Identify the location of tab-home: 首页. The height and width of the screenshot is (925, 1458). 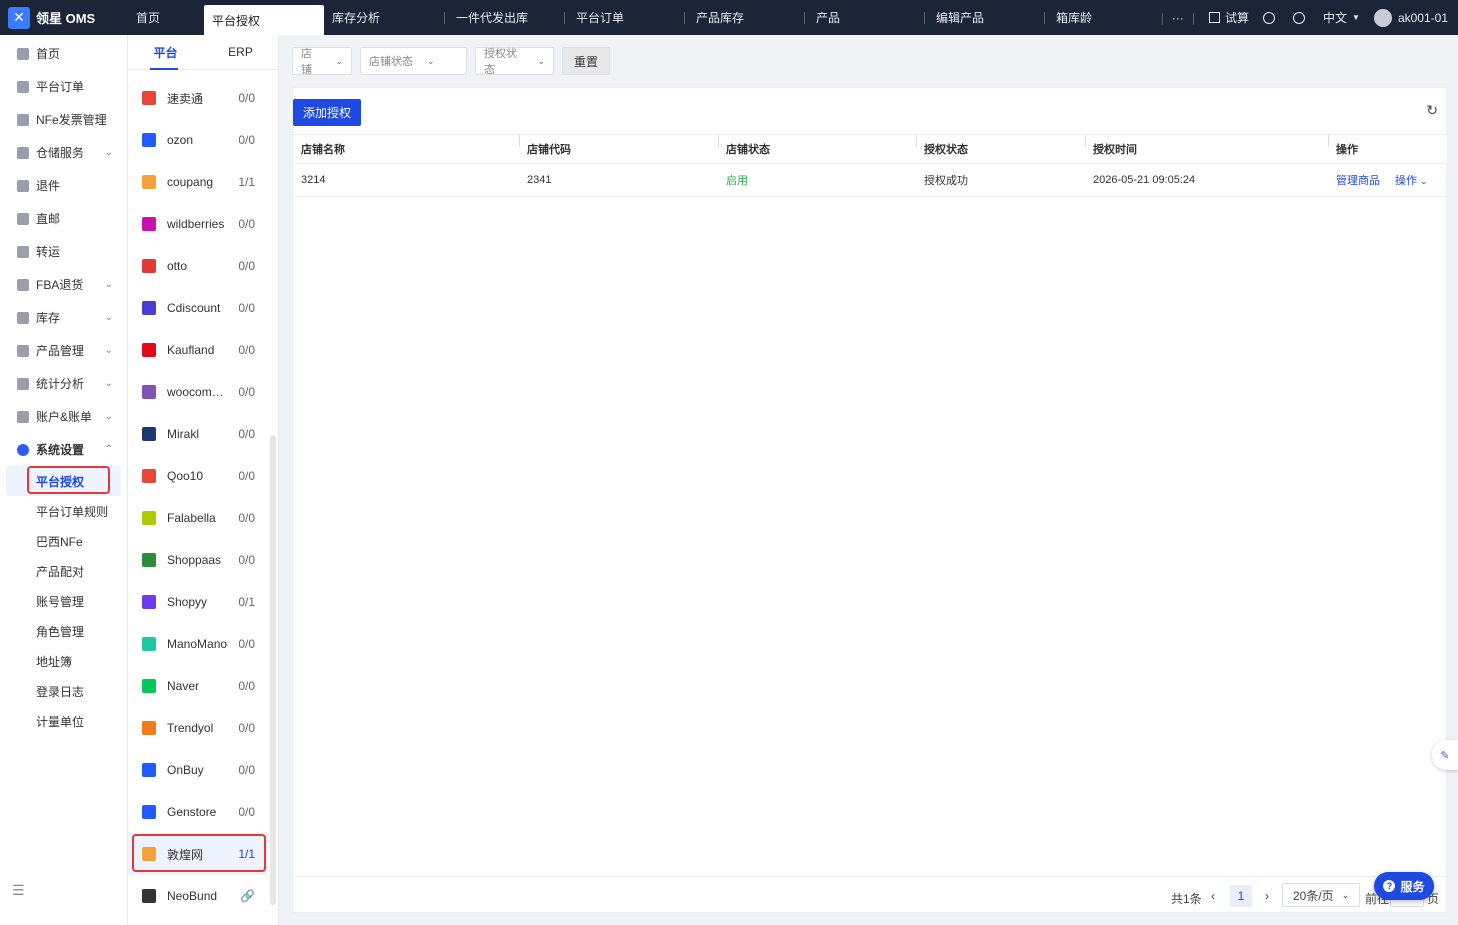
(166, 17).